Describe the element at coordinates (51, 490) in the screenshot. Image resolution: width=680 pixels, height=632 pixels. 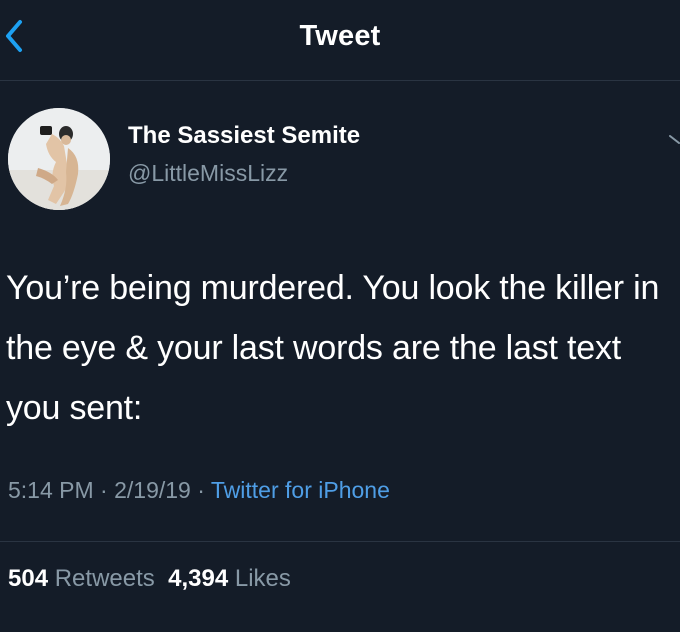
I see `tweet-time: 5:14 PM` at that location.